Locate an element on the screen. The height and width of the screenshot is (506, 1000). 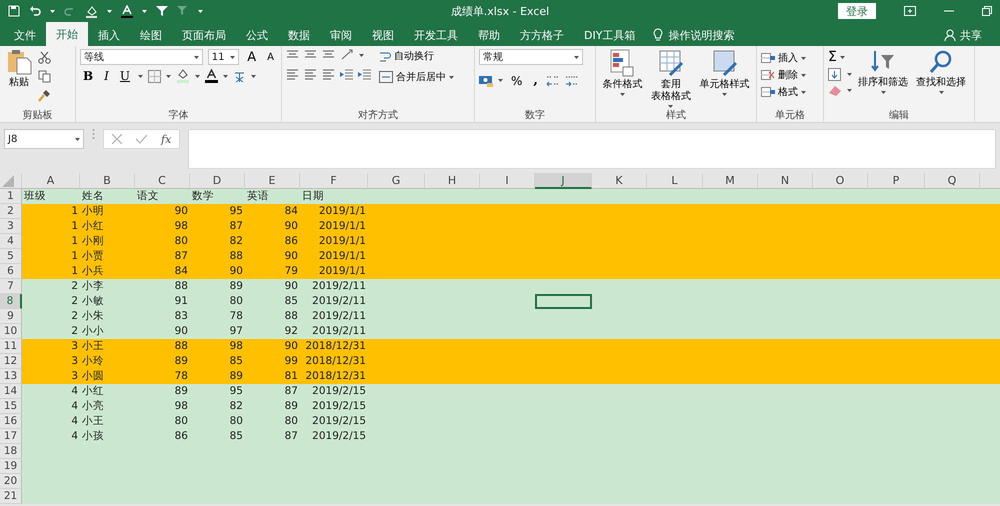
row-header: 21 is located at coordinates (11, 496).